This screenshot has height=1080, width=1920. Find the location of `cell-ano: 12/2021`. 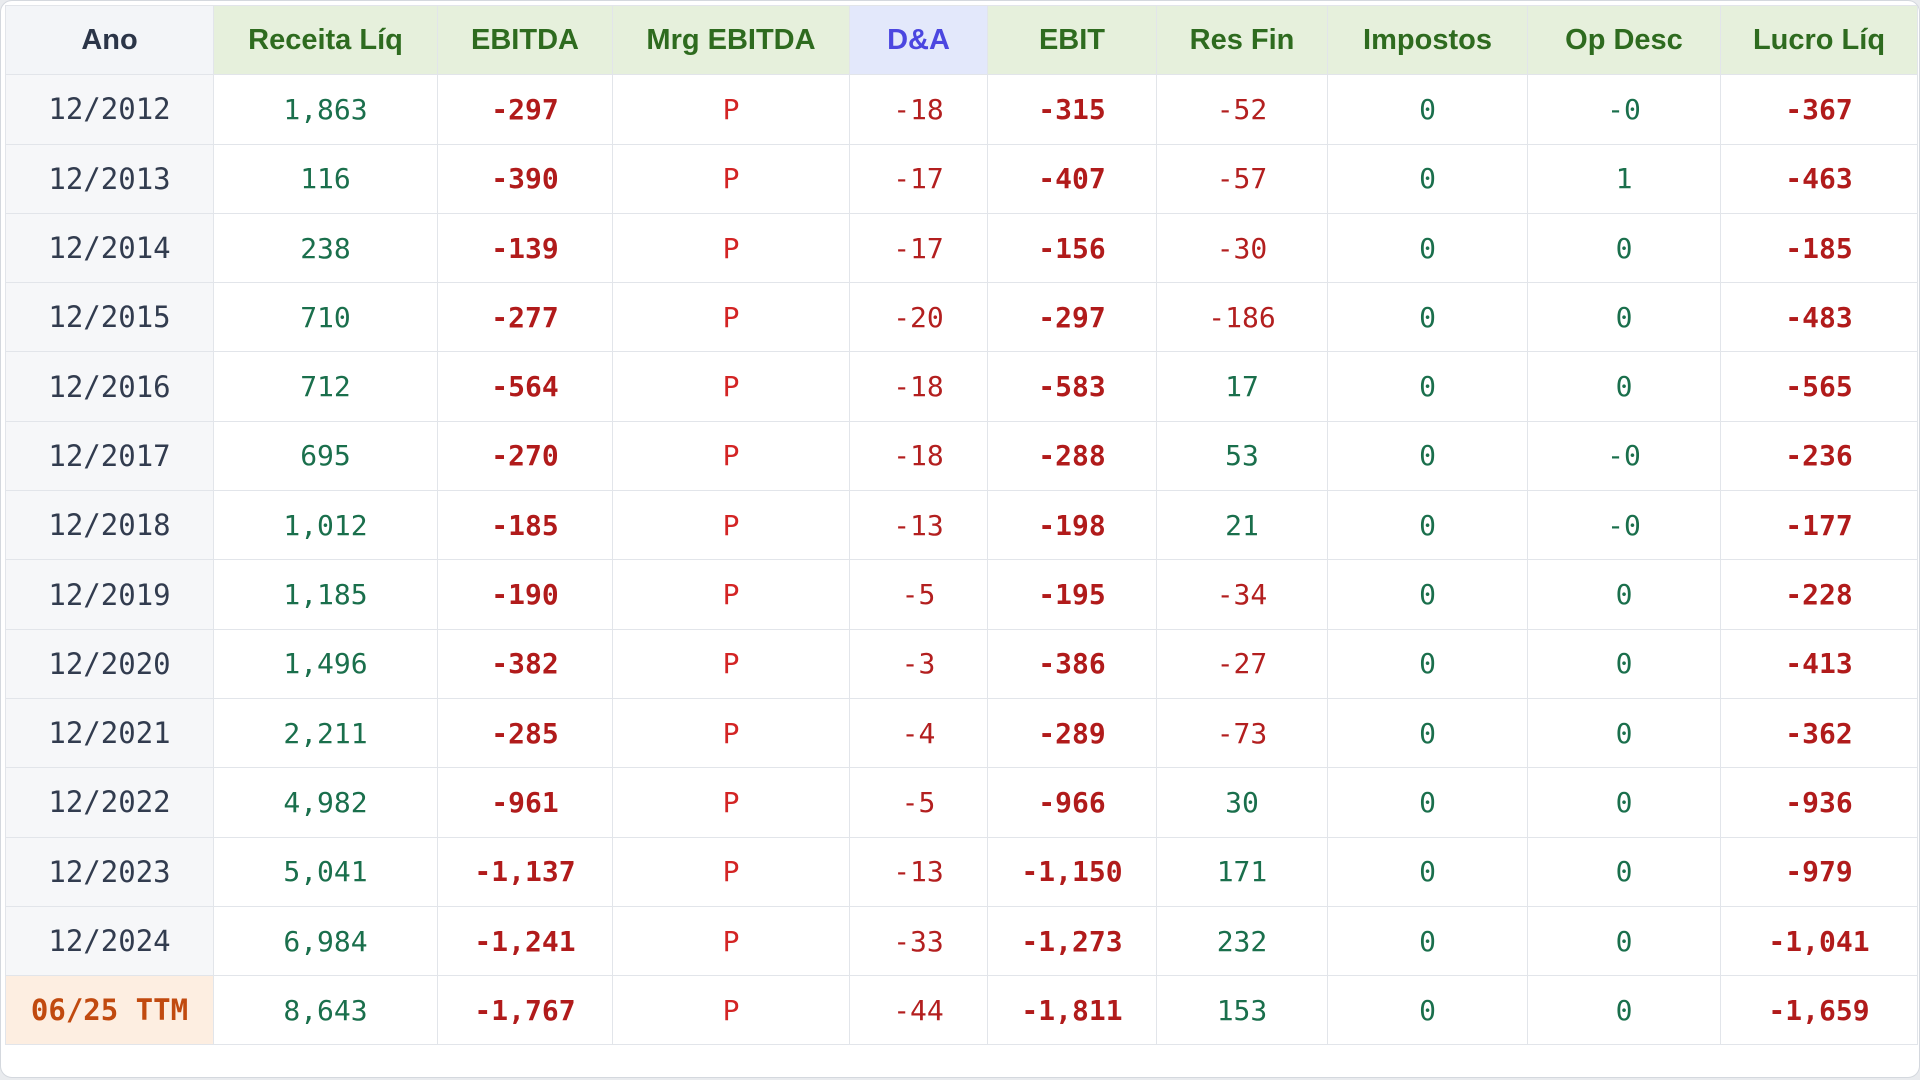

cell-ano: 12/2021 is located at coordinates (109, 733).